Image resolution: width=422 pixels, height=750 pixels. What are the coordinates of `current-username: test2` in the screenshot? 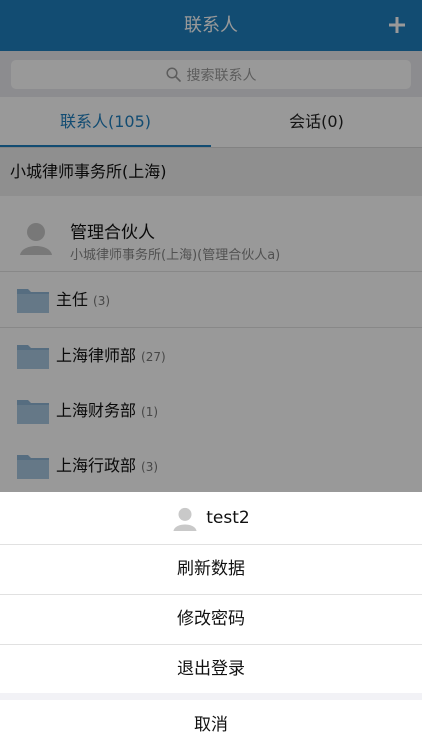 It's located at (228, 518).